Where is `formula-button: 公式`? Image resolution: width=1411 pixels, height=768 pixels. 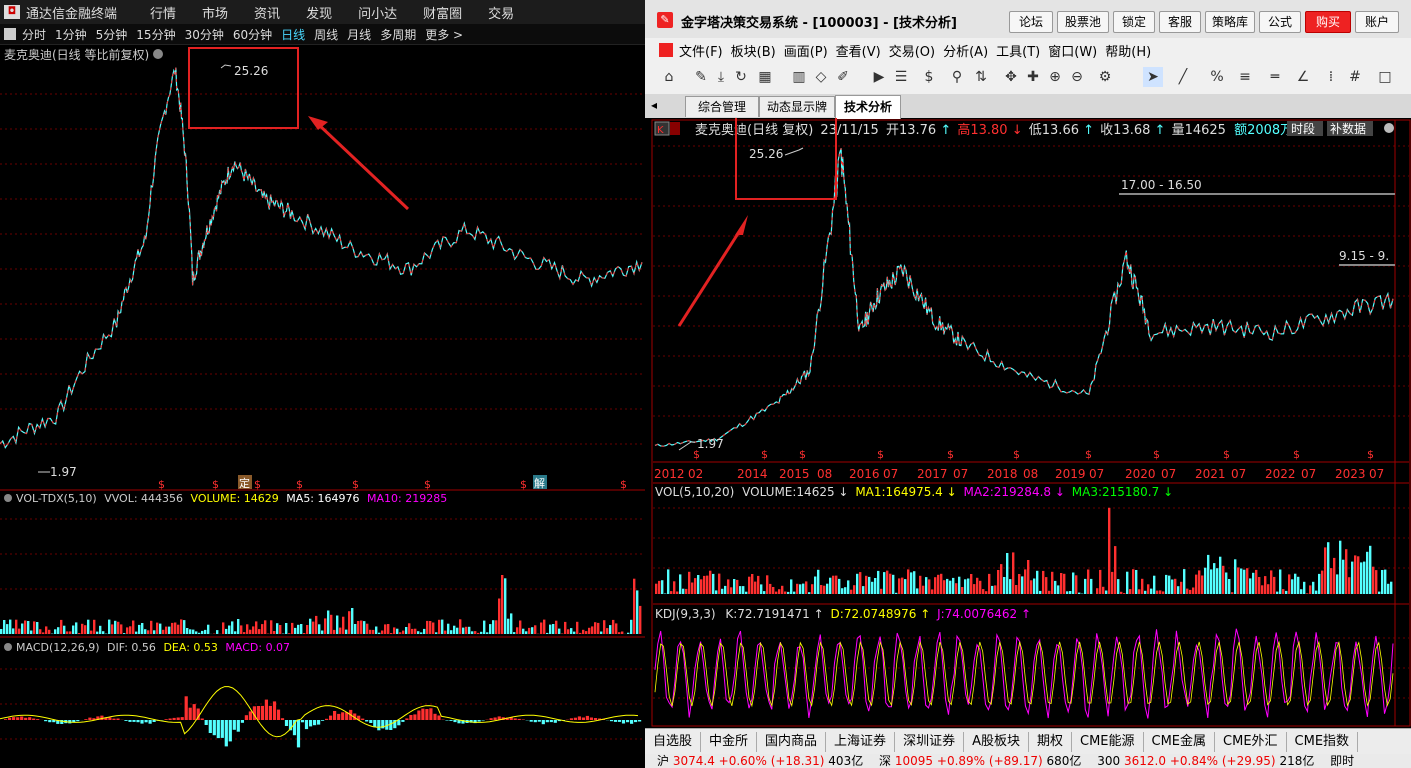 formula-button: 公式 is located at coordinates (1280, 22).